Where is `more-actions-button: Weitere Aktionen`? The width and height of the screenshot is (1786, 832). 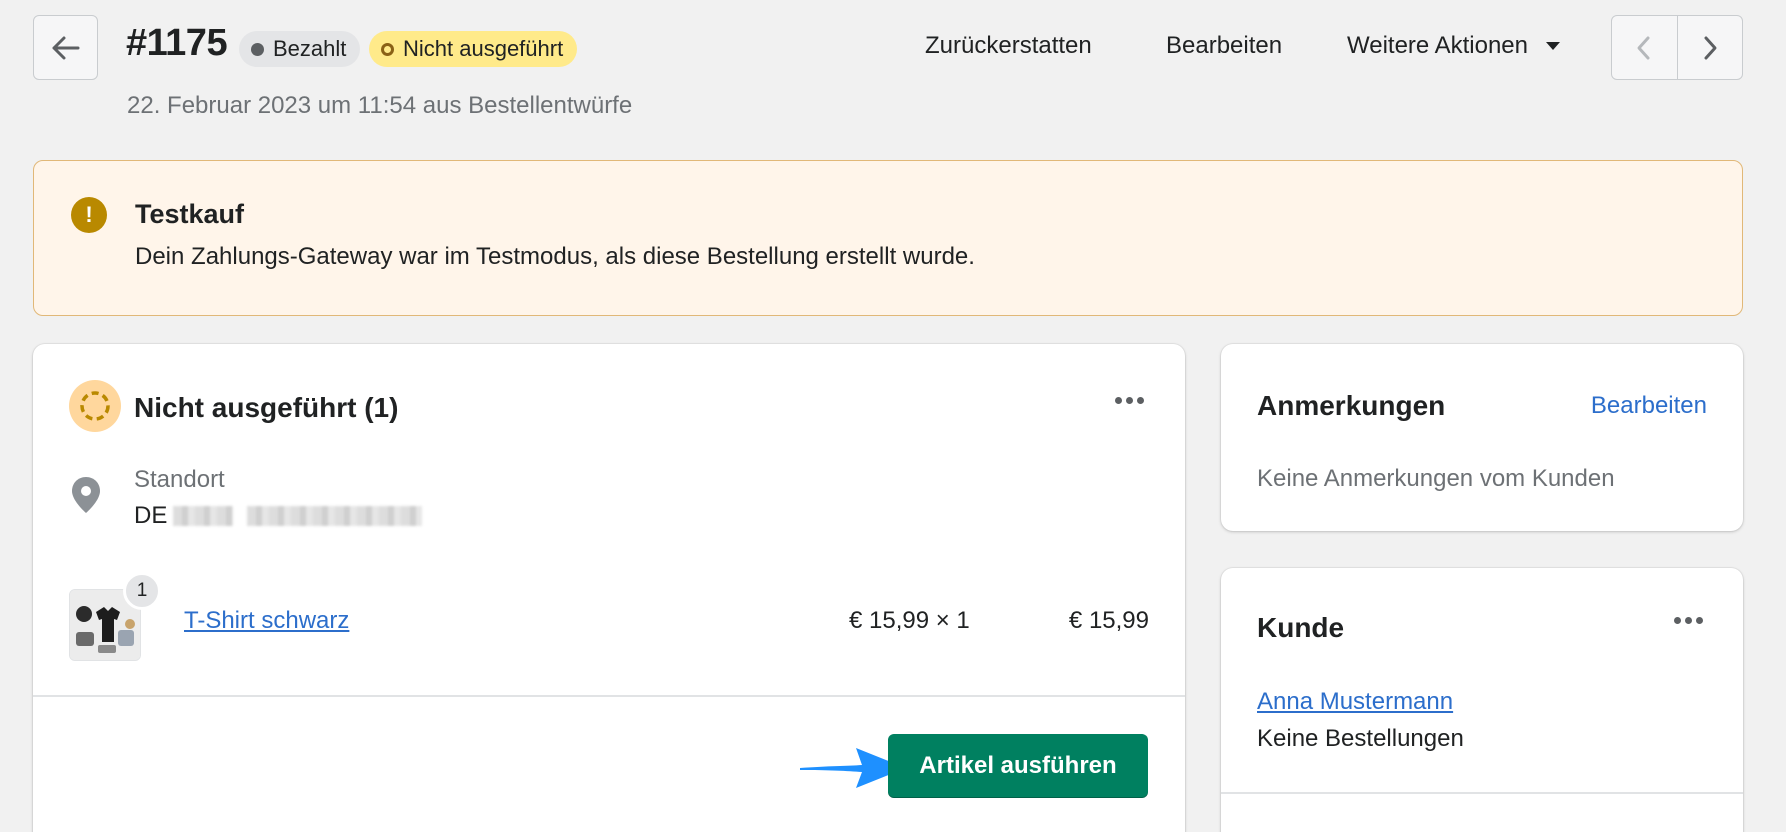 more-actions-button: Weitere Aktionen is located at coordinates (1453, 46).